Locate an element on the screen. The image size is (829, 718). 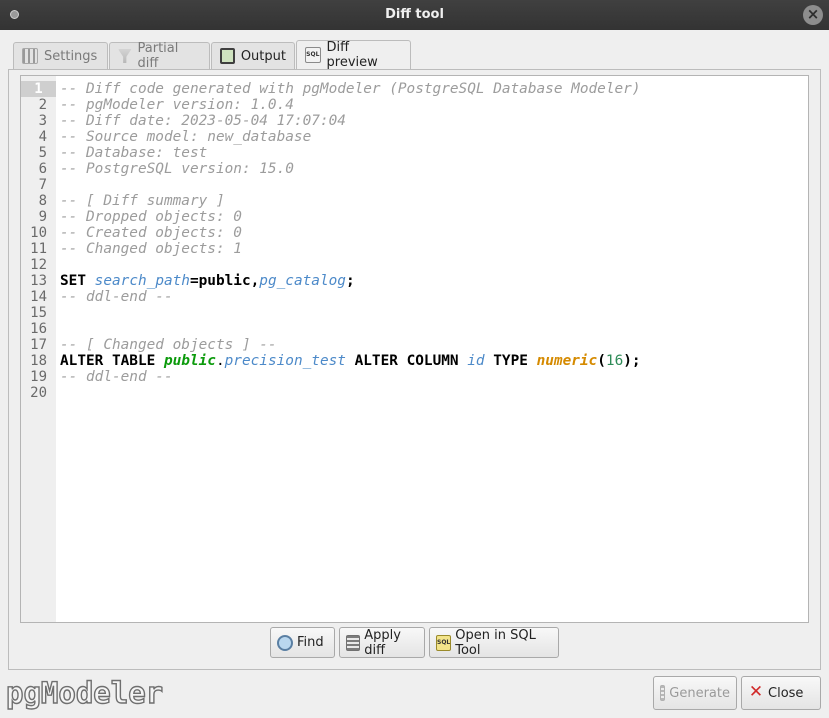
code-line: -- Created objects: 0 is located at coordinates (151, 233).